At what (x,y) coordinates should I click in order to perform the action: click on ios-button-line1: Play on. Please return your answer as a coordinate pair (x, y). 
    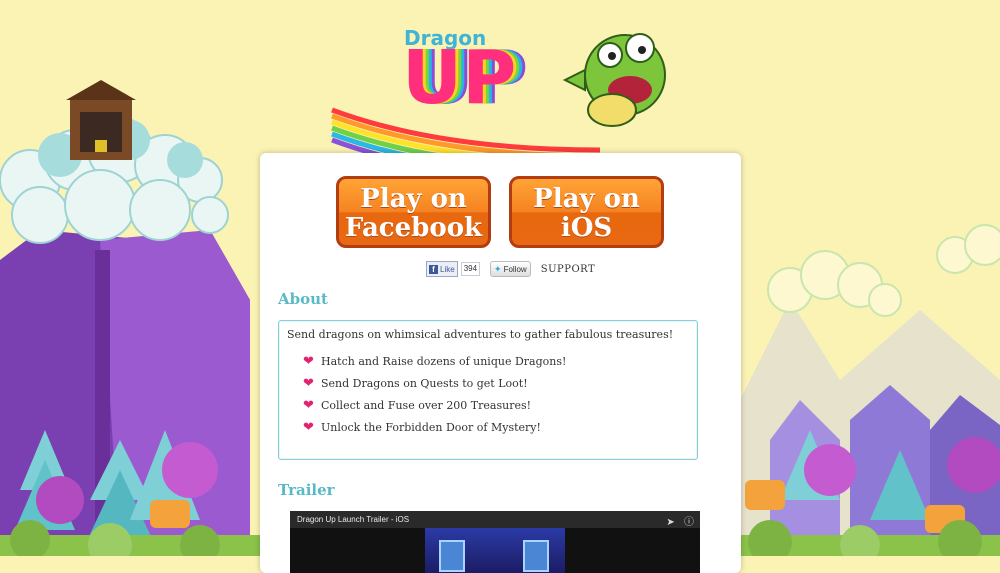
    Looking at the image, I should click on (586, 199).